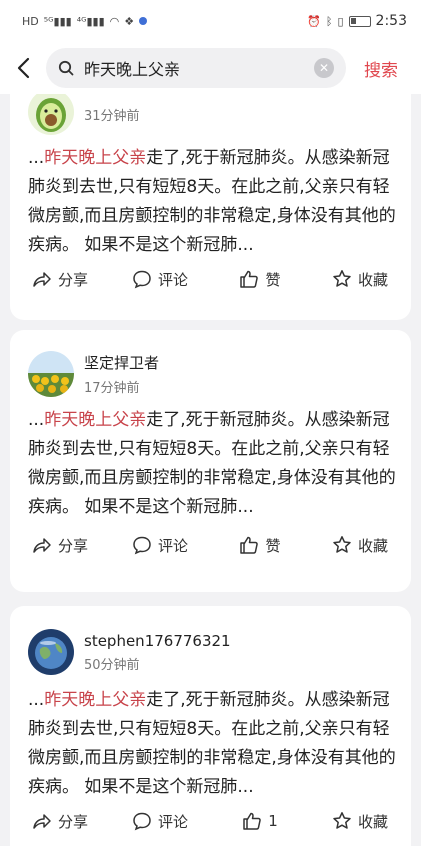 The width and height of the screenshot is (421, 846). What do you see at coordinates (359, 21) in the screenshot?
I see `battery-icon` at bounding box center [359, 21].